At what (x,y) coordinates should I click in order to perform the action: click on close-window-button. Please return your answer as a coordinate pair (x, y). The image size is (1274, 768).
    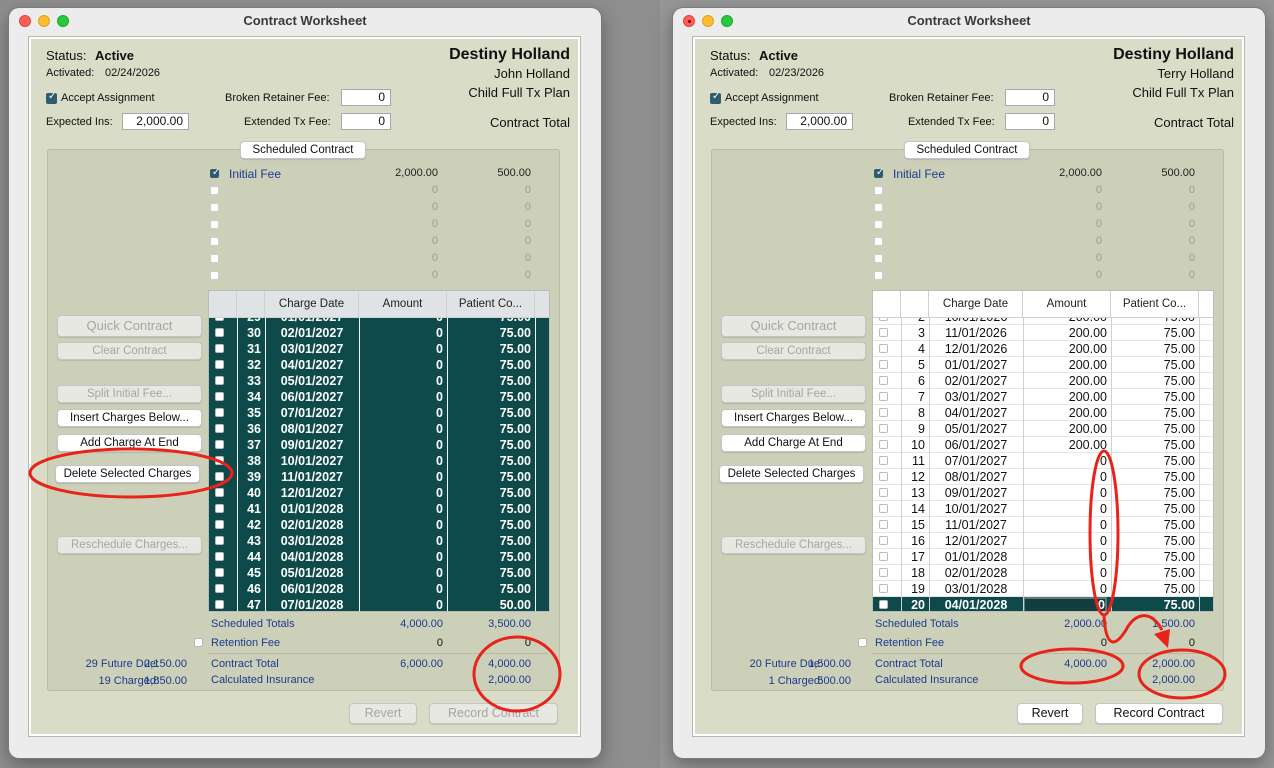
    Looking at the image, I should click on (689, 21).